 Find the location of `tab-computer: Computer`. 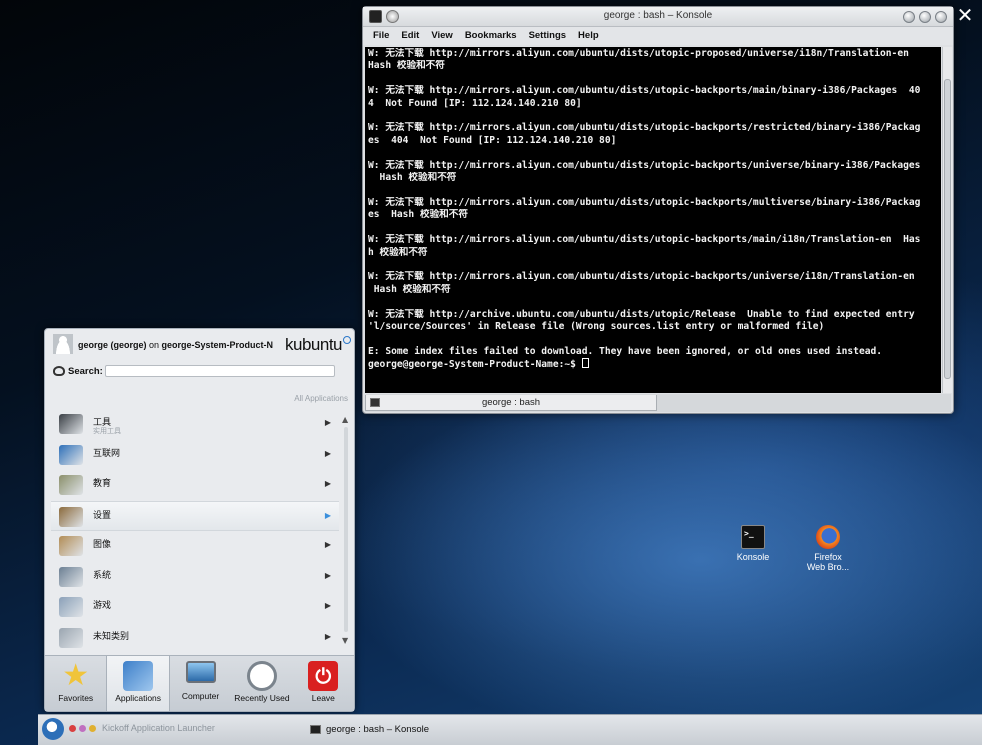

tab-computer: Computer is located at coordinates (200, 683).